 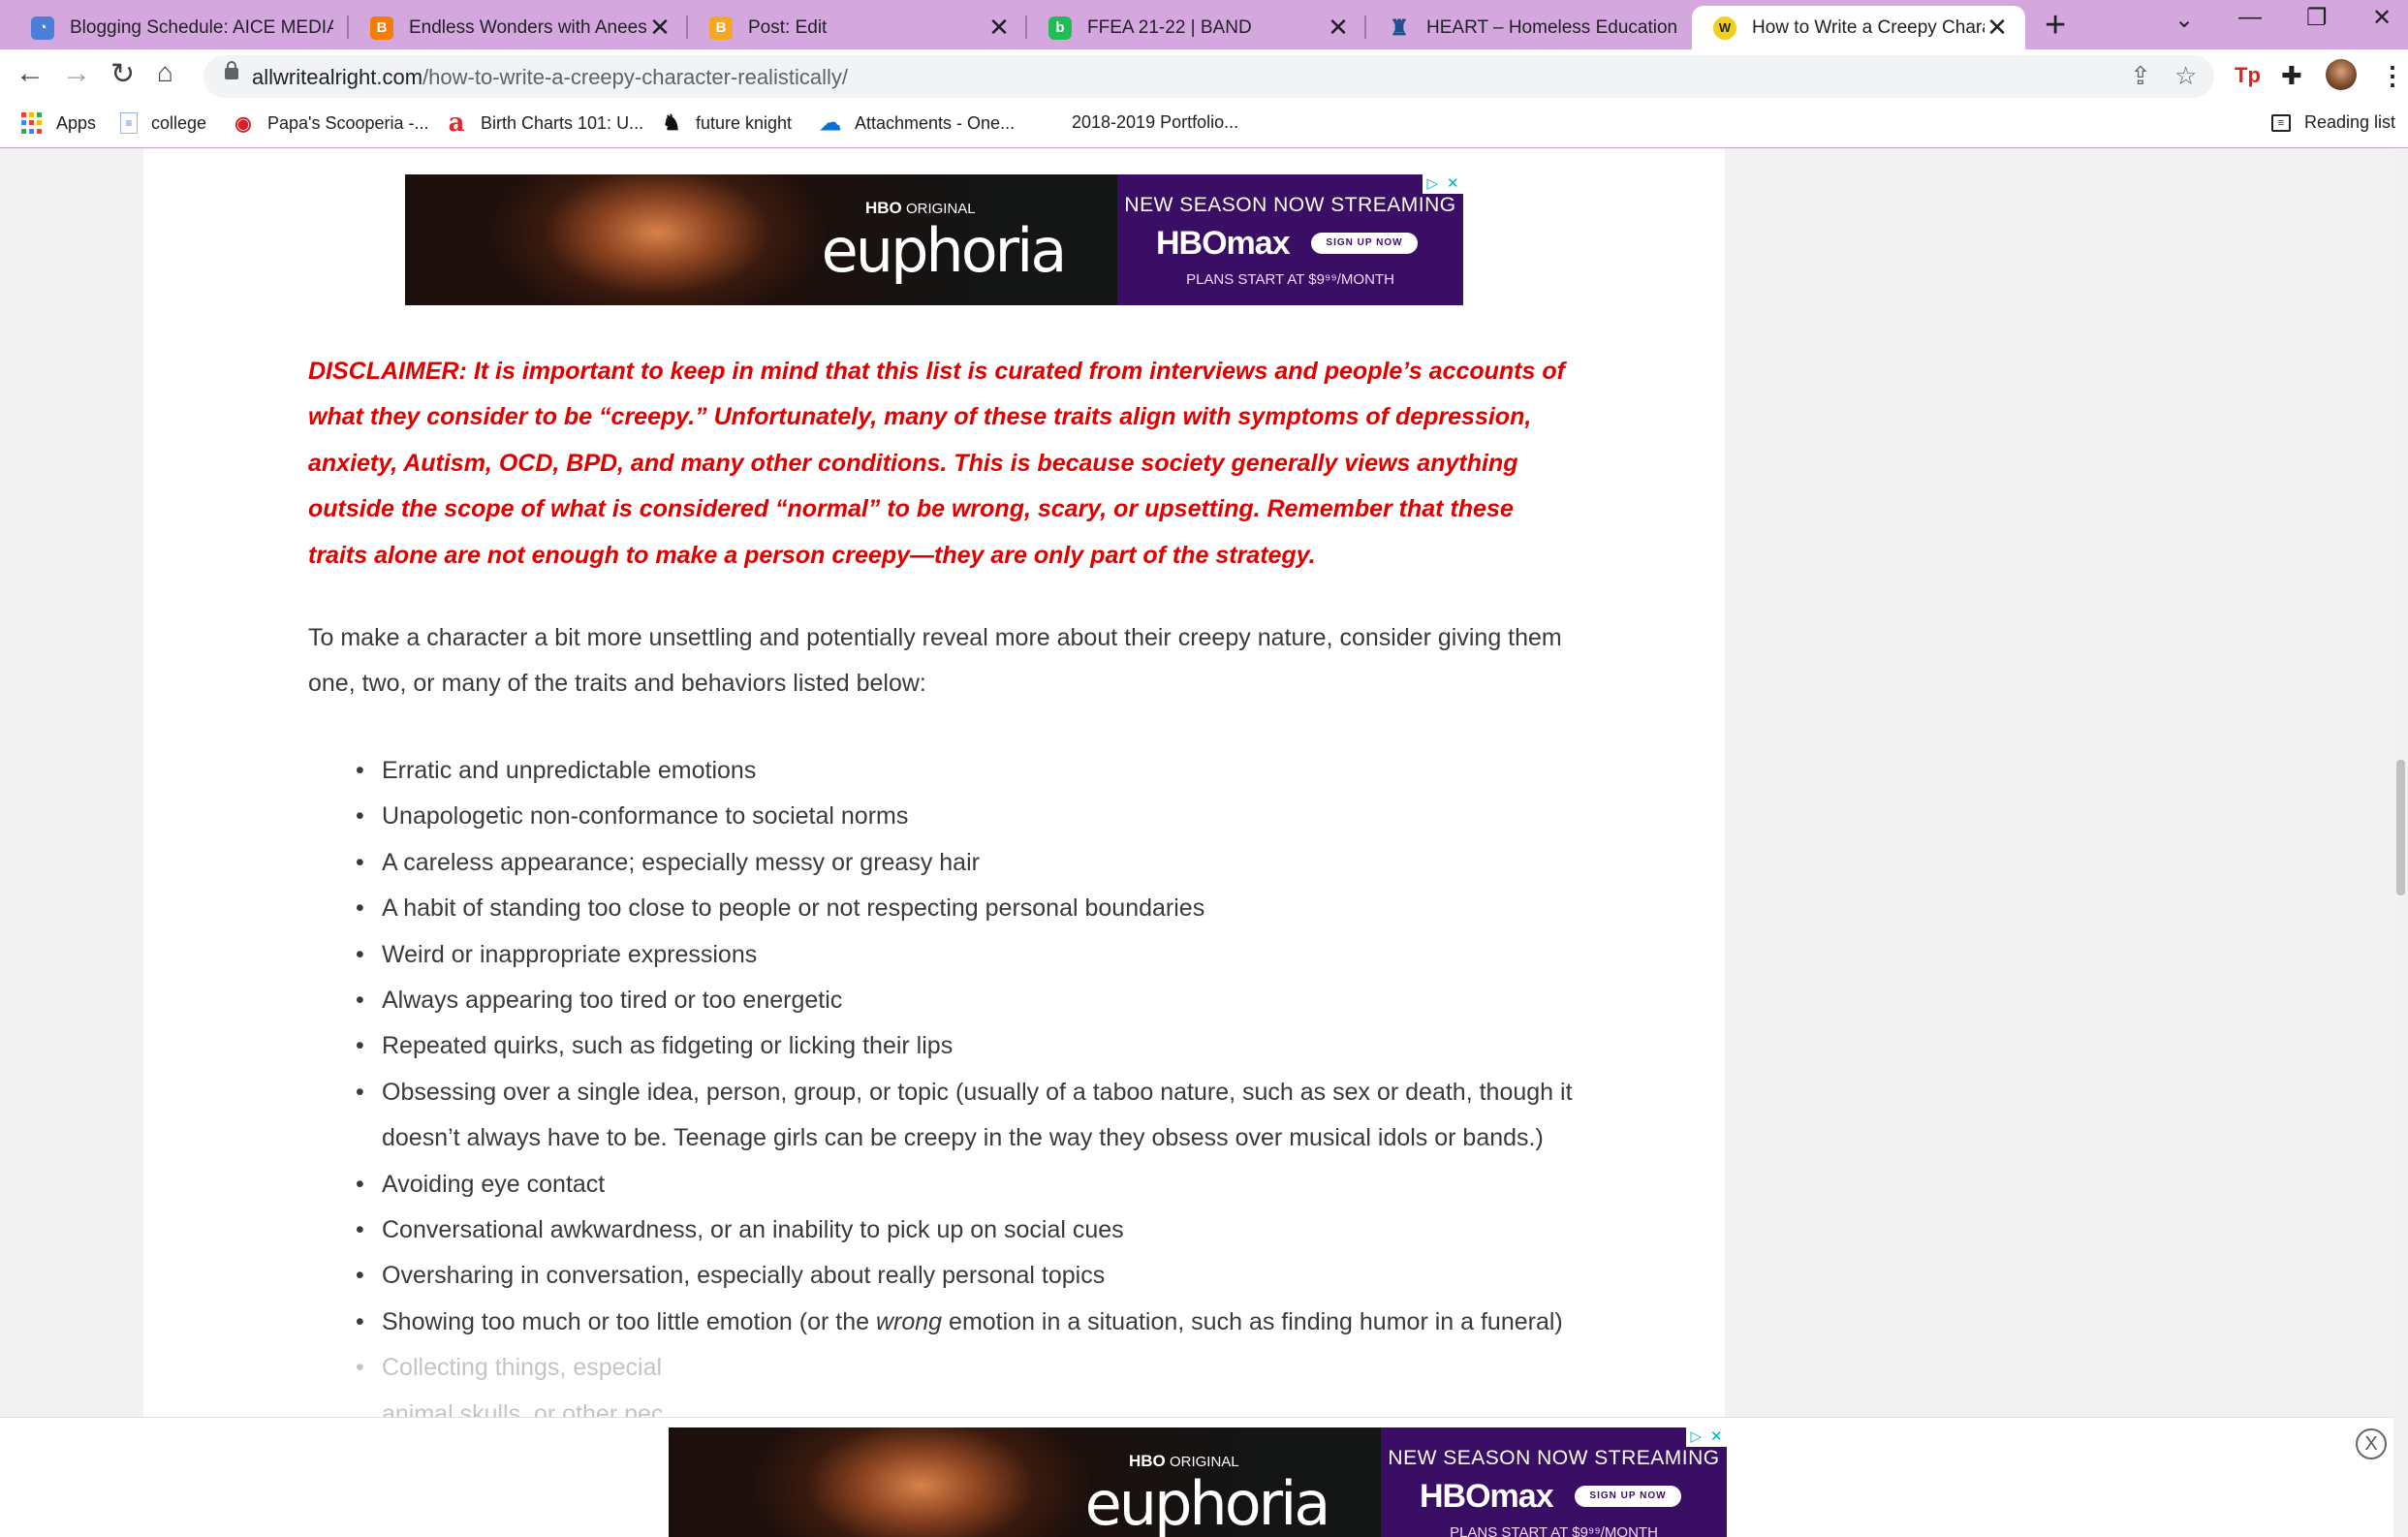 I want to click on extensions-puzzle-icon: ✚, so click(x=2292, y=76).